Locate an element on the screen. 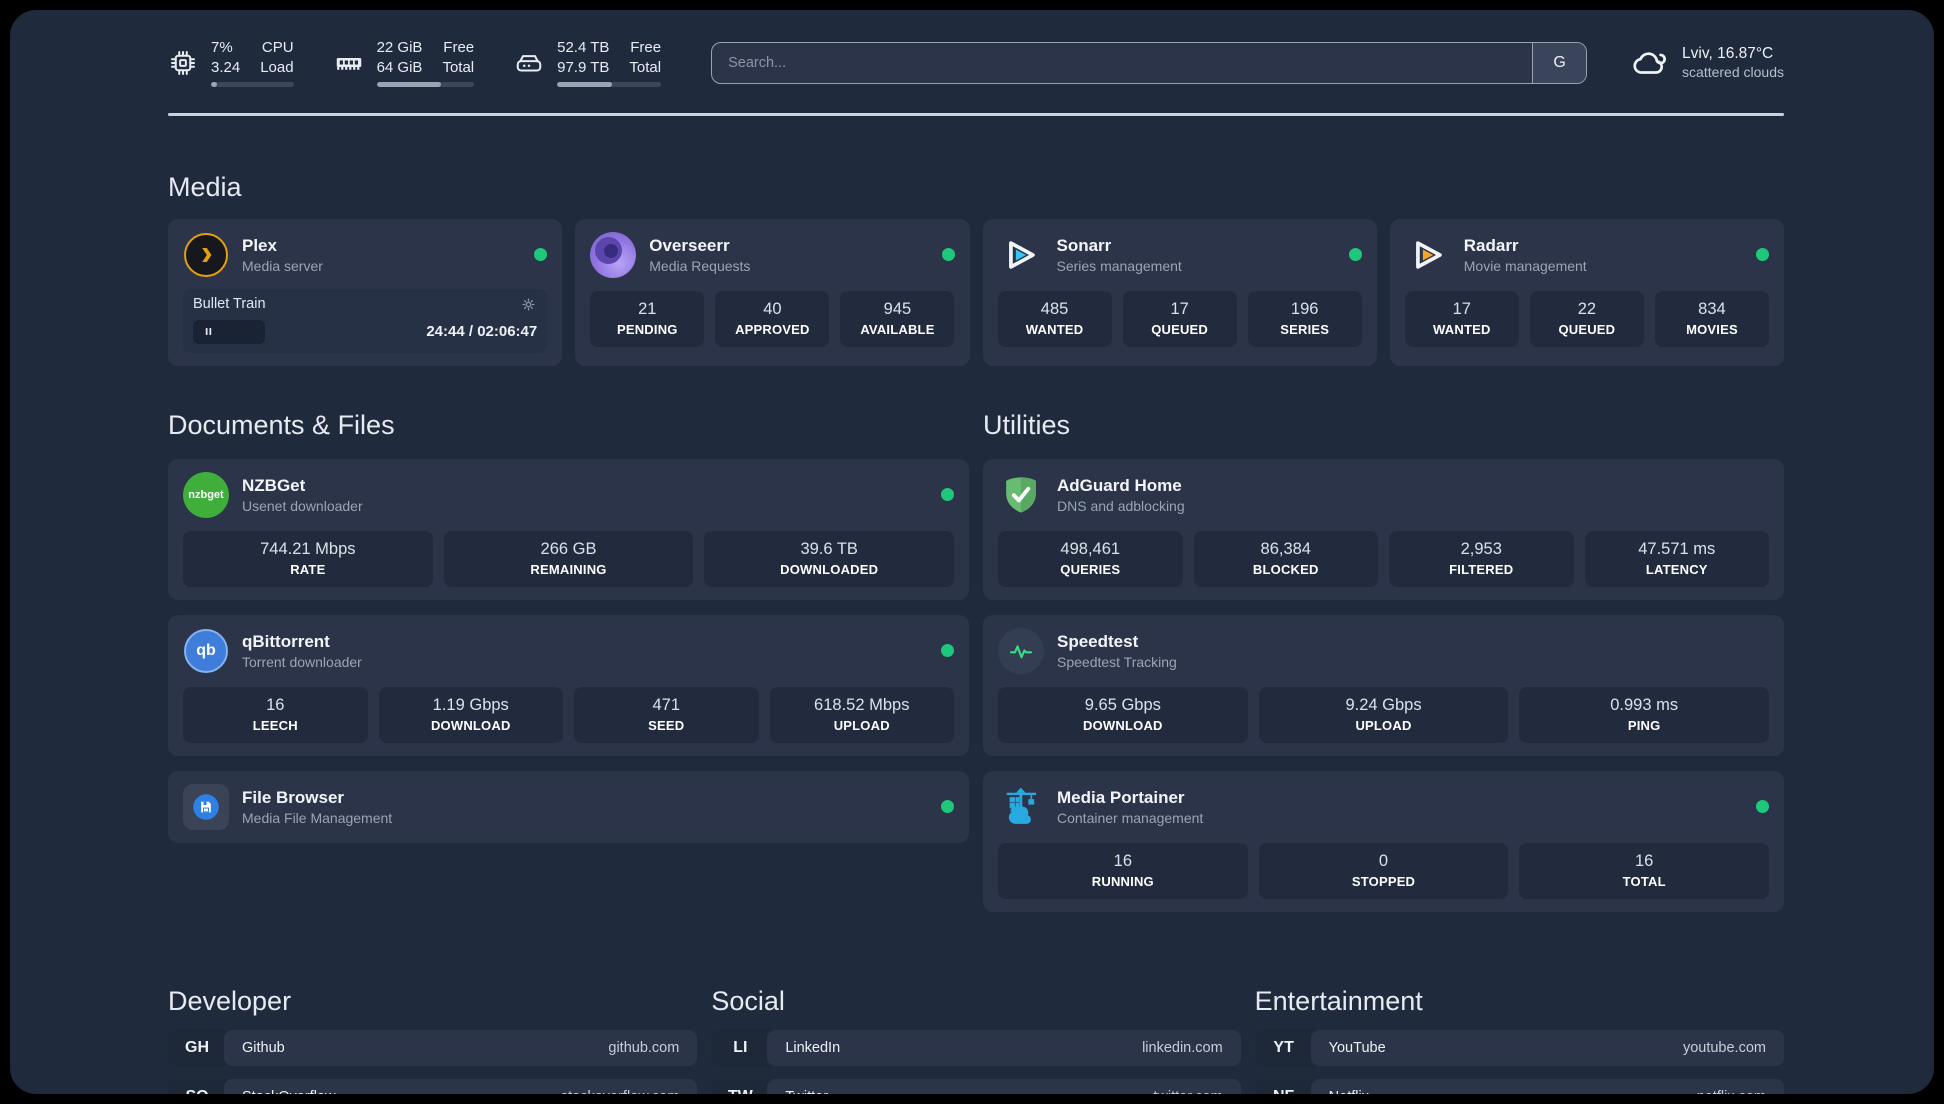 The width and height of the screenshot is (1944, 1104). pause-button is located at coordinates (229, 331).